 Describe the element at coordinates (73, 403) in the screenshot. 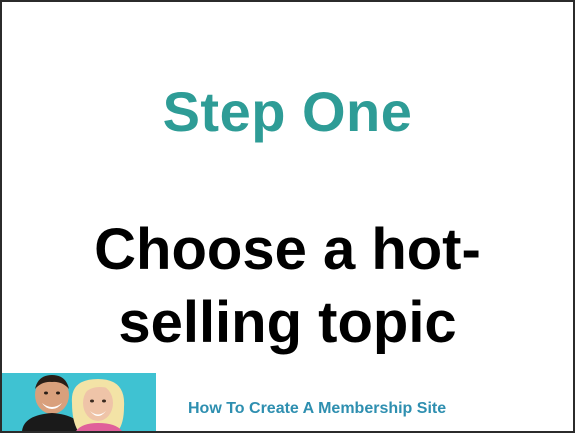

I see `presenters-illustration` at that location.